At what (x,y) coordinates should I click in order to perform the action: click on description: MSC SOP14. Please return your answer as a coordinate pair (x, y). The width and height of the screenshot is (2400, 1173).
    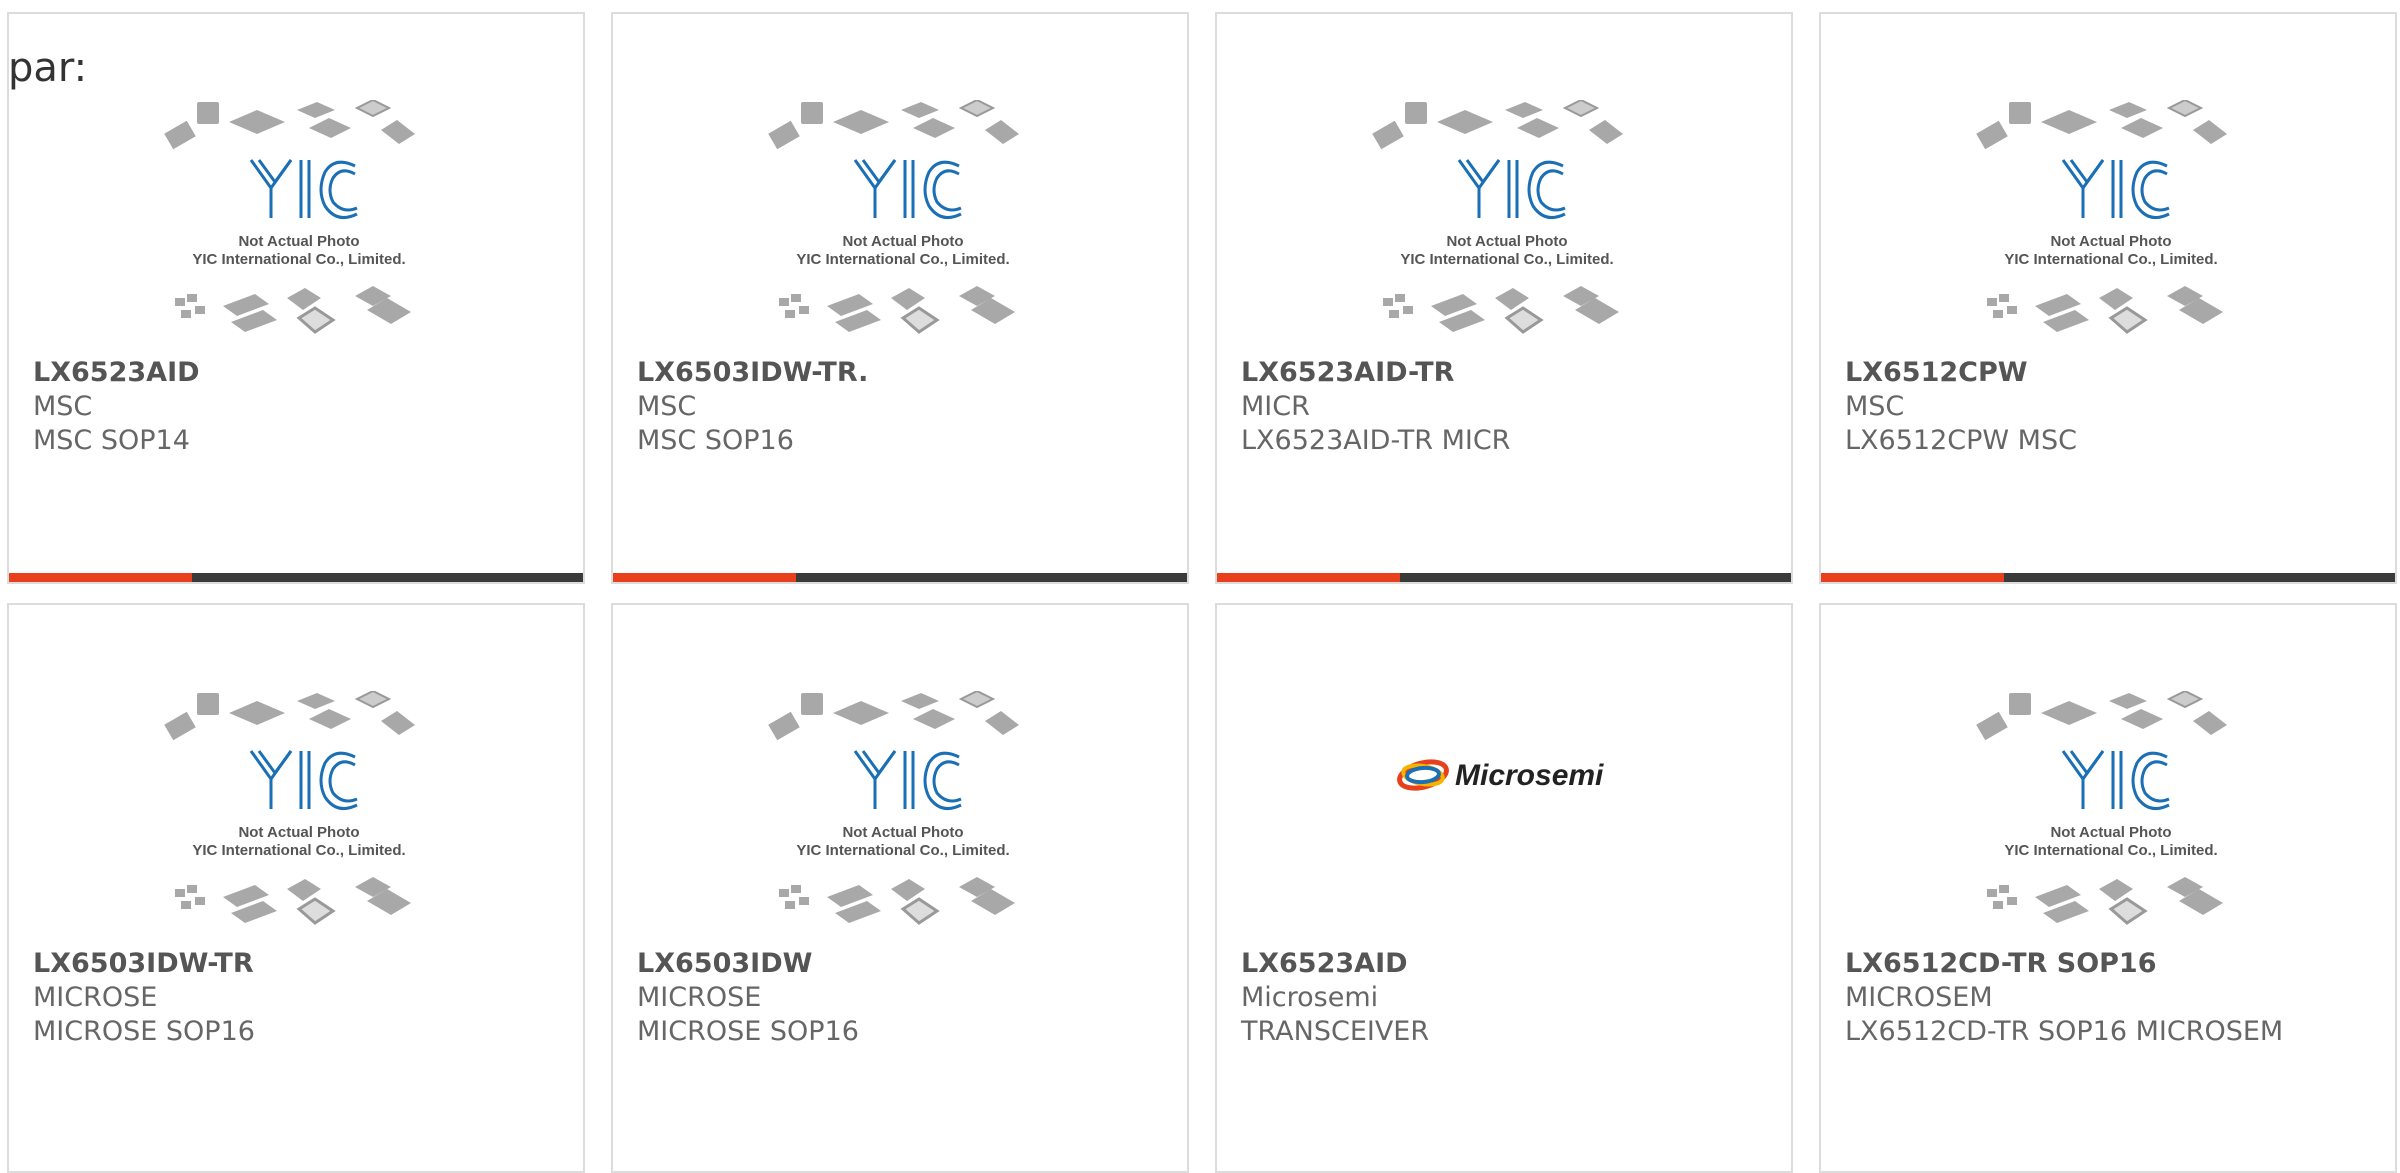
    Looking at the image, I should click on (111, 440).